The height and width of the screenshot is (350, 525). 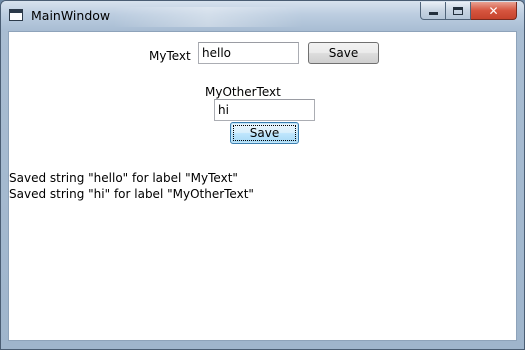 What do you see at coordinates (264, 133) in the screenshot?
I see `save-myothertext-button: Save` at bounding box center [264, 133].